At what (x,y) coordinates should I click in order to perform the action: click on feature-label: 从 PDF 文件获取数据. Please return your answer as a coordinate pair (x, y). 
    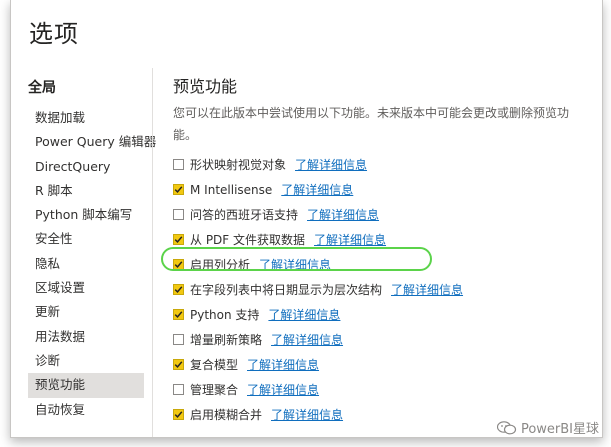
    Looking at the image, I should click on (248, 240).